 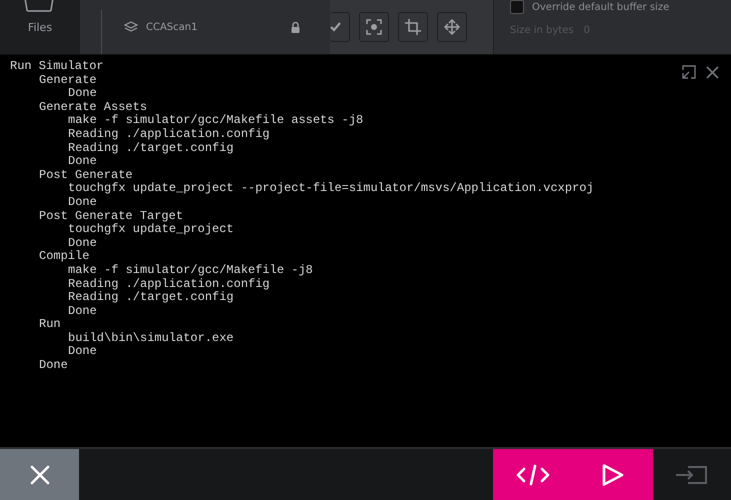 What do you see at coordinates (517, 7) in the screenshot?
I see `checkbox` at bounding box center [517, 7].